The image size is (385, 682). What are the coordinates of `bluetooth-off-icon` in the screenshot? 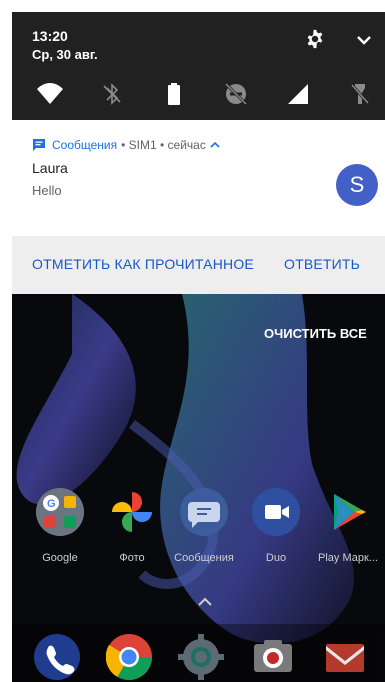 It's located at (112, 94).